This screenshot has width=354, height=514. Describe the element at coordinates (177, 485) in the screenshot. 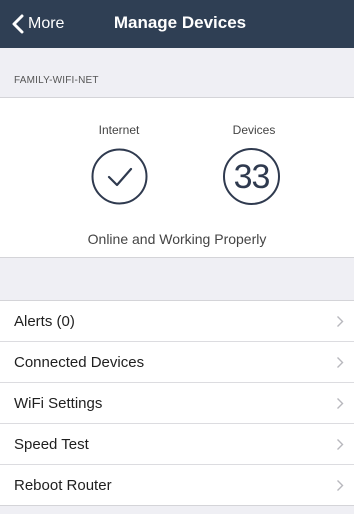

I see `menu-item-reboot-router: Reboot Router` at that location.